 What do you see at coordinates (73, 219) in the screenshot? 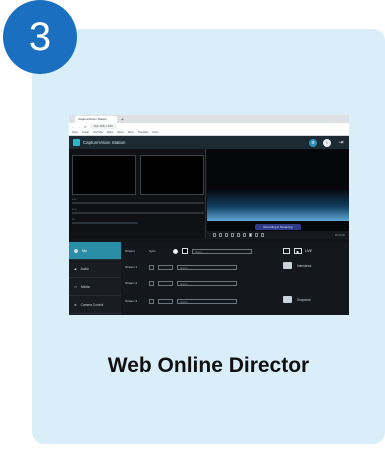
I see `source-label: ▪ ▪` at bounding box center [73, 219].